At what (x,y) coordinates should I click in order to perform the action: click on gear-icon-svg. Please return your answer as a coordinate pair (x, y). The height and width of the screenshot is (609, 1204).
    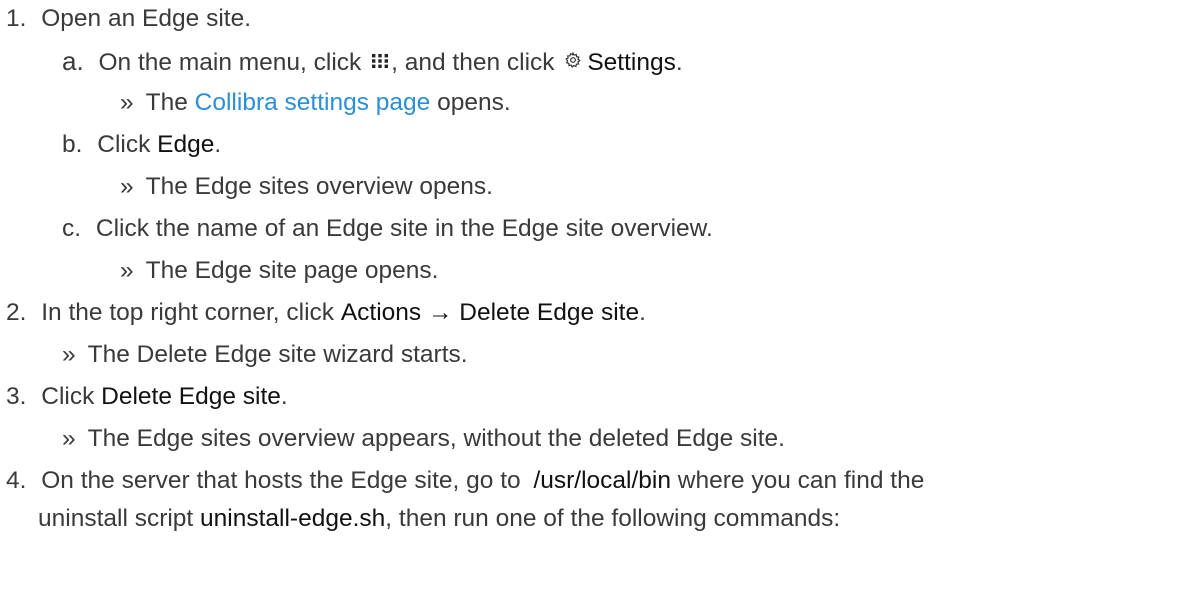
    Looking at the image, I should click on (573, 59).